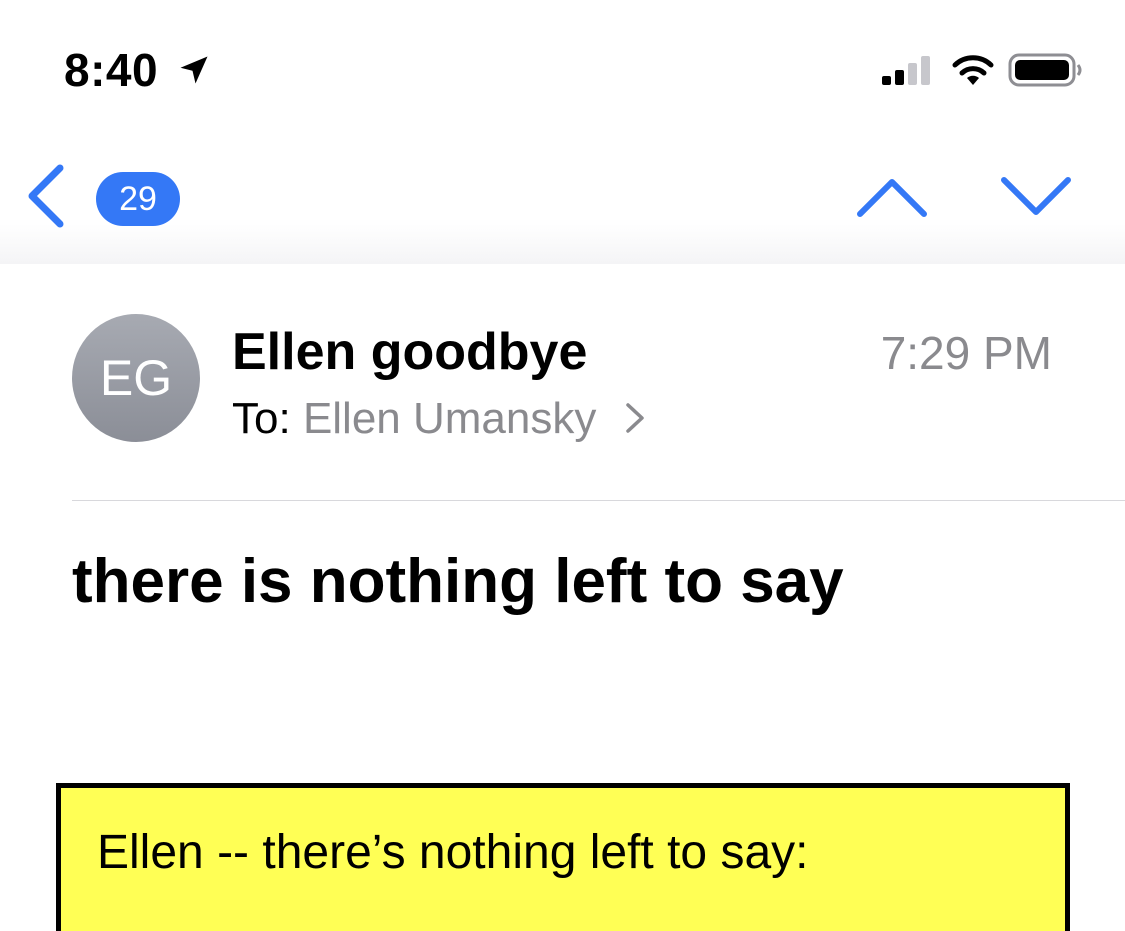  Describe the element at coordinates (562, 65) in the screenshot. I see `status-bar: 8:40` at that location.